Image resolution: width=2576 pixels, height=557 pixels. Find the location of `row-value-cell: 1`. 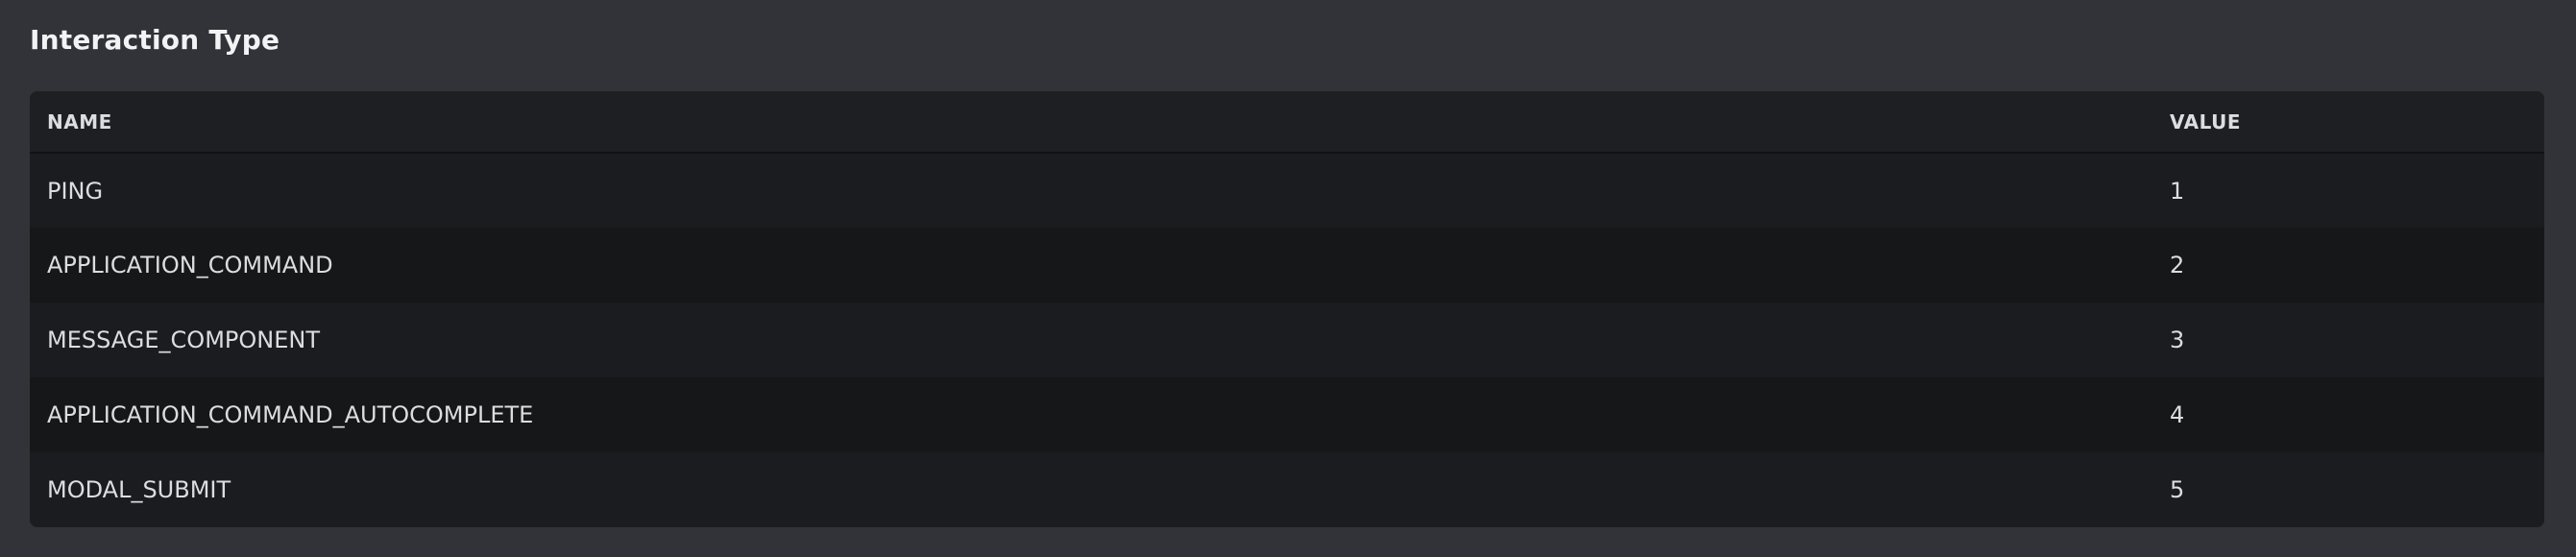

row-value-cell: 1 is located at coordinates (2177, 191).